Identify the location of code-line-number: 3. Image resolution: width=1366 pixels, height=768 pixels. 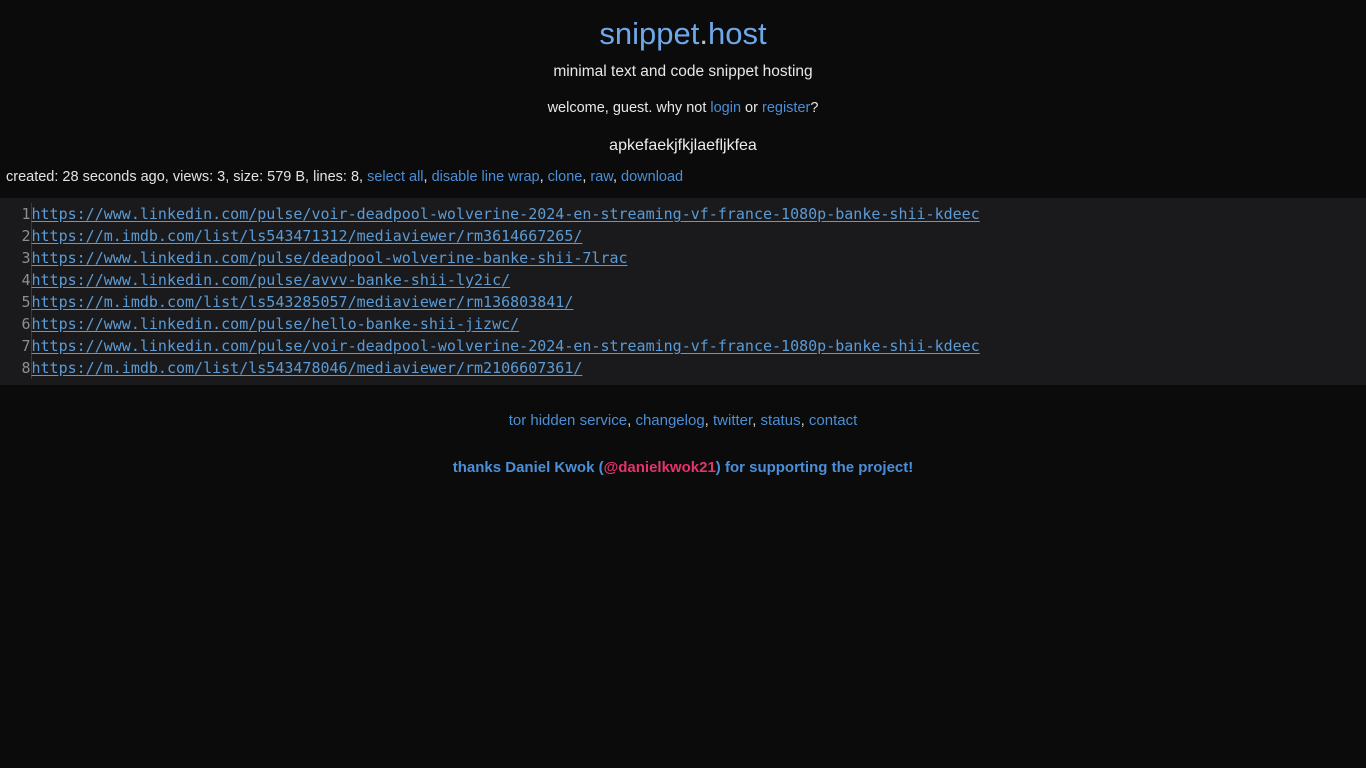
(16, 258).